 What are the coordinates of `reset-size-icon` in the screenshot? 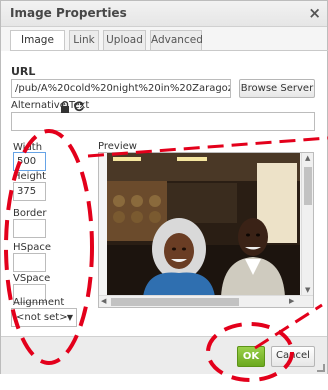 It's located at (79, 106).